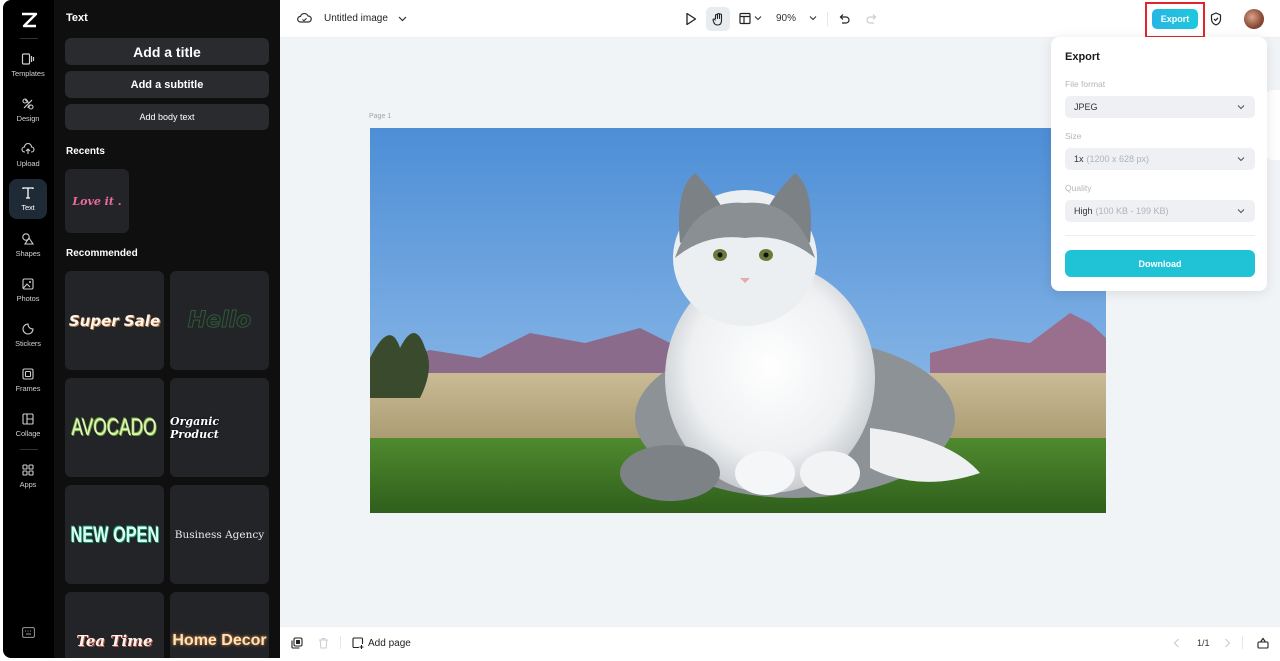  I want to click on text-style-preview: Home Decor, so click(219, 640).